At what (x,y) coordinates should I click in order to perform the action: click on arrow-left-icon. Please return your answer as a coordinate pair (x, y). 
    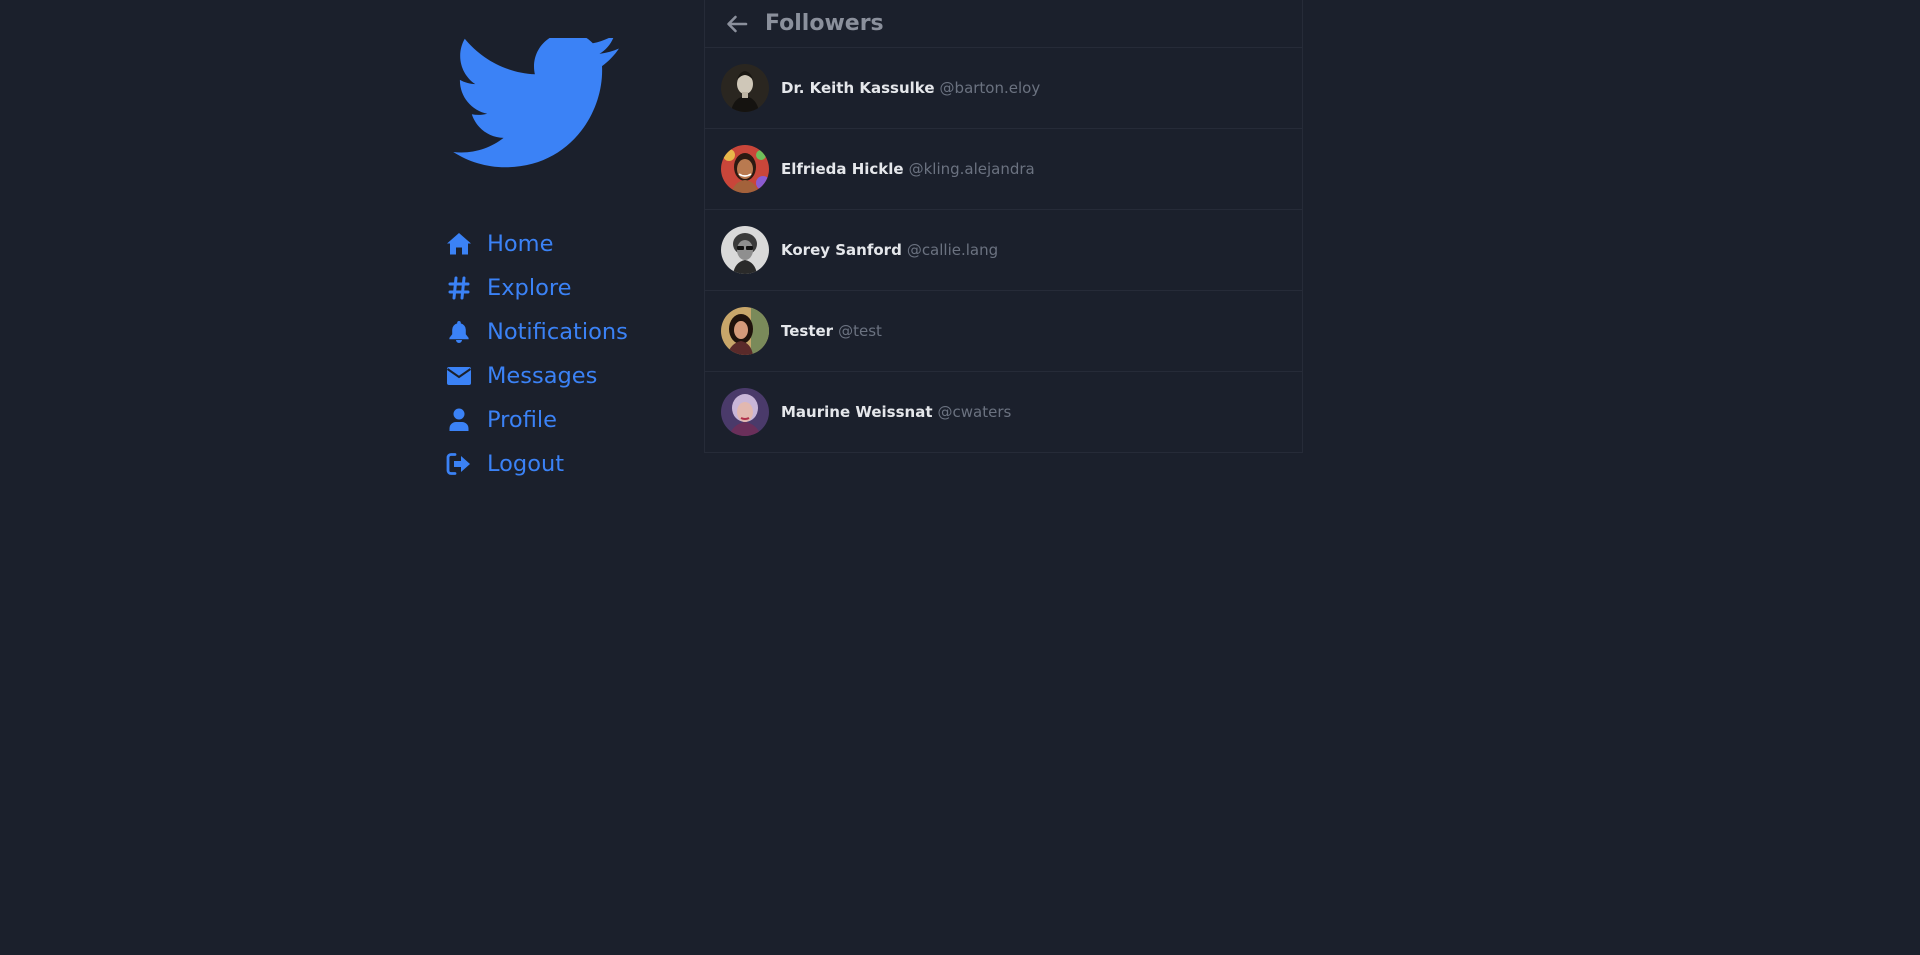
    Looking at the image, I should click on (737, 23).